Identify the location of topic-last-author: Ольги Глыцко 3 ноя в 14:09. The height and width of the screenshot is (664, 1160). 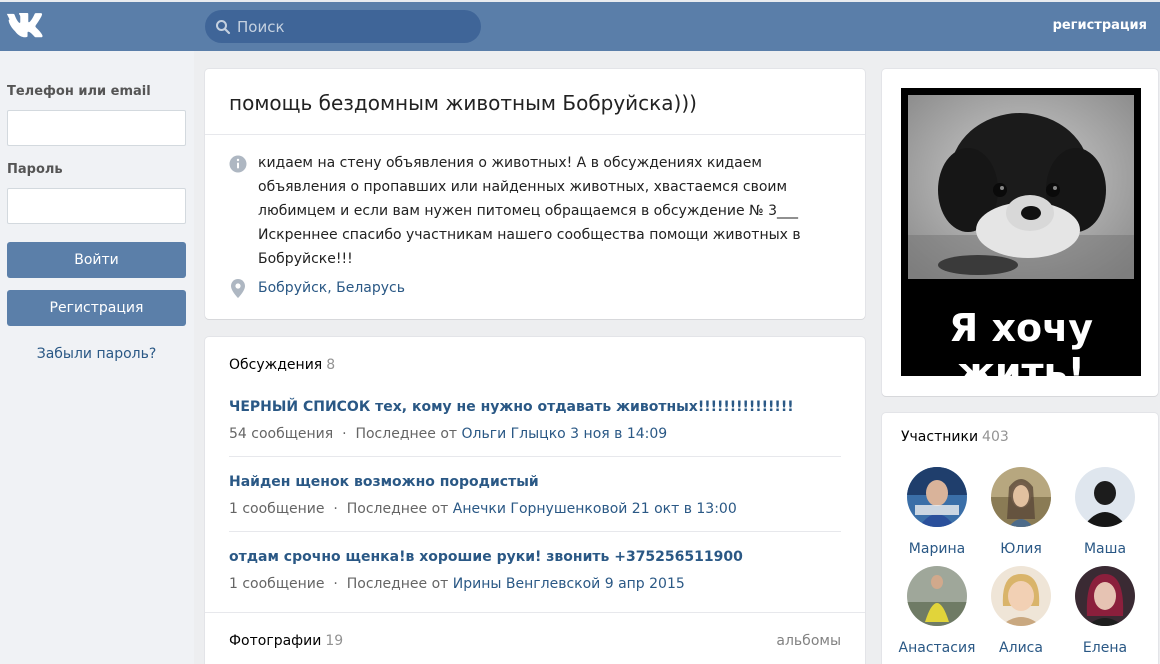
(565, 434).